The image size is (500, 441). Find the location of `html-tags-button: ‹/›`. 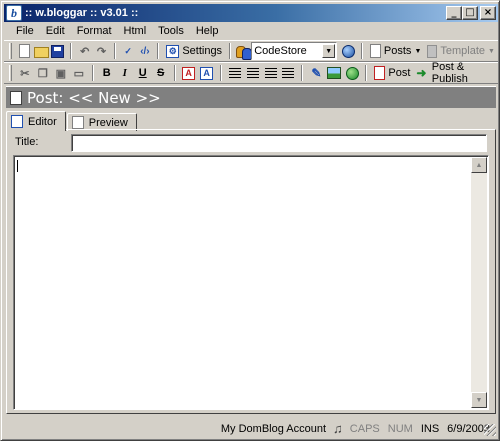

html-tags-button: ‹/› is located at coordinates (145, 51).